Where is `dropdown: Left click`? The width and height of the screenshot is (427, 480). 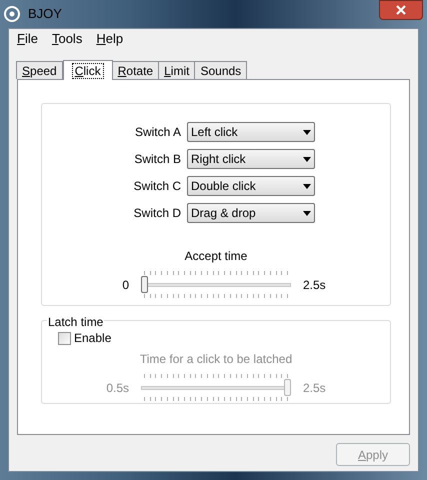 dropdown: Left click is located at coordinates (251, 132).